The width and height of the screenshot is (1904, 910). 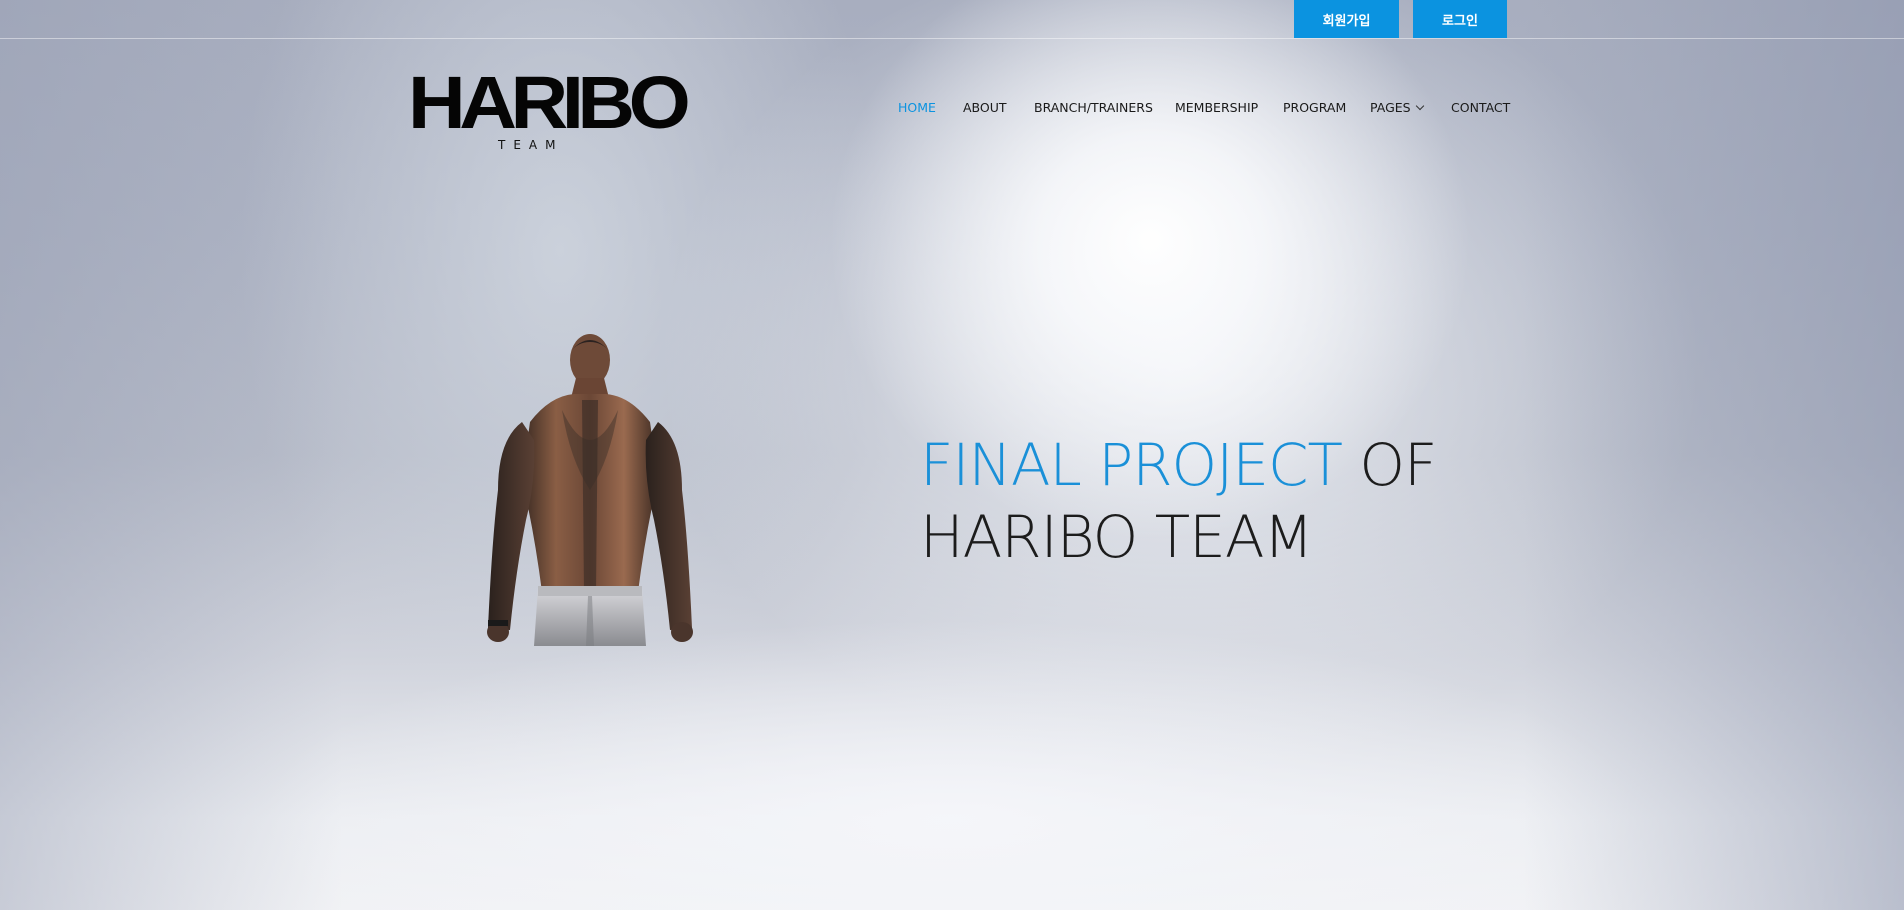 I want to click on nav-item-about: ABOUT, so click(x=985, y=107).